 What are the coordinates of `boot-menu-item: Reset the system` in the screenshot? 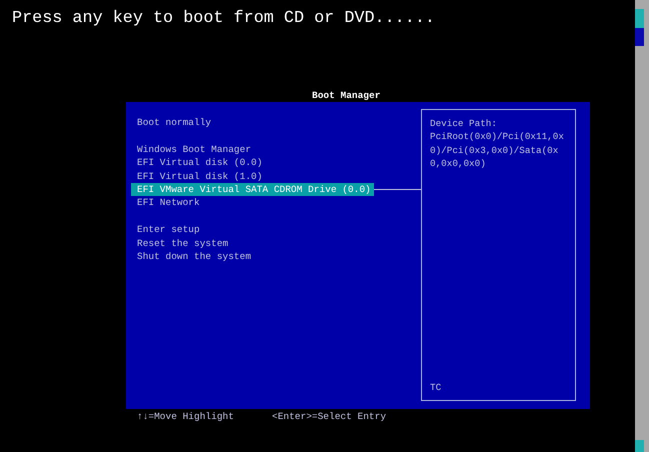 It's located at (181, 243).